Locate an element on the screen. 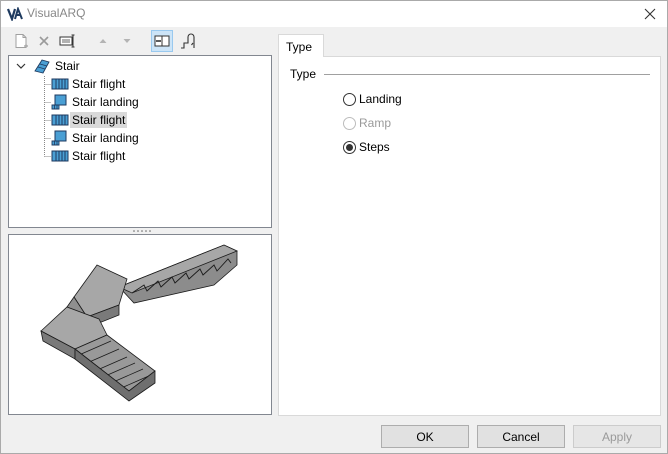 This screenshot has height=454, width=668. radio-steps-circle is located at coordinates (349, 147).